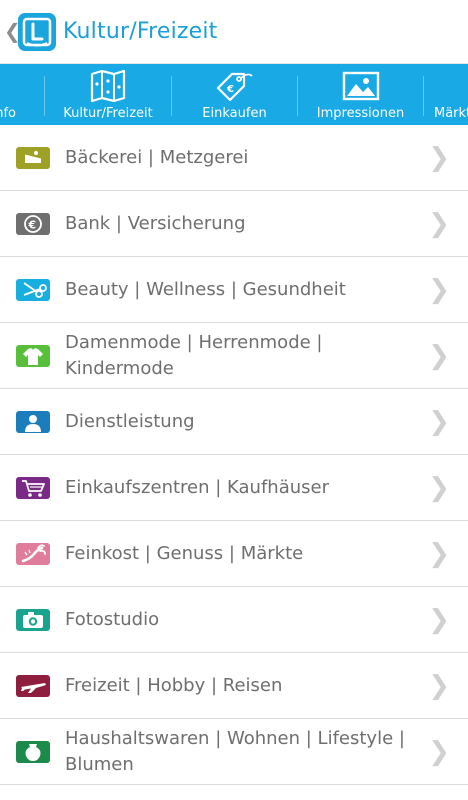  I want to click on euro-icon: €, so click(33, 224).